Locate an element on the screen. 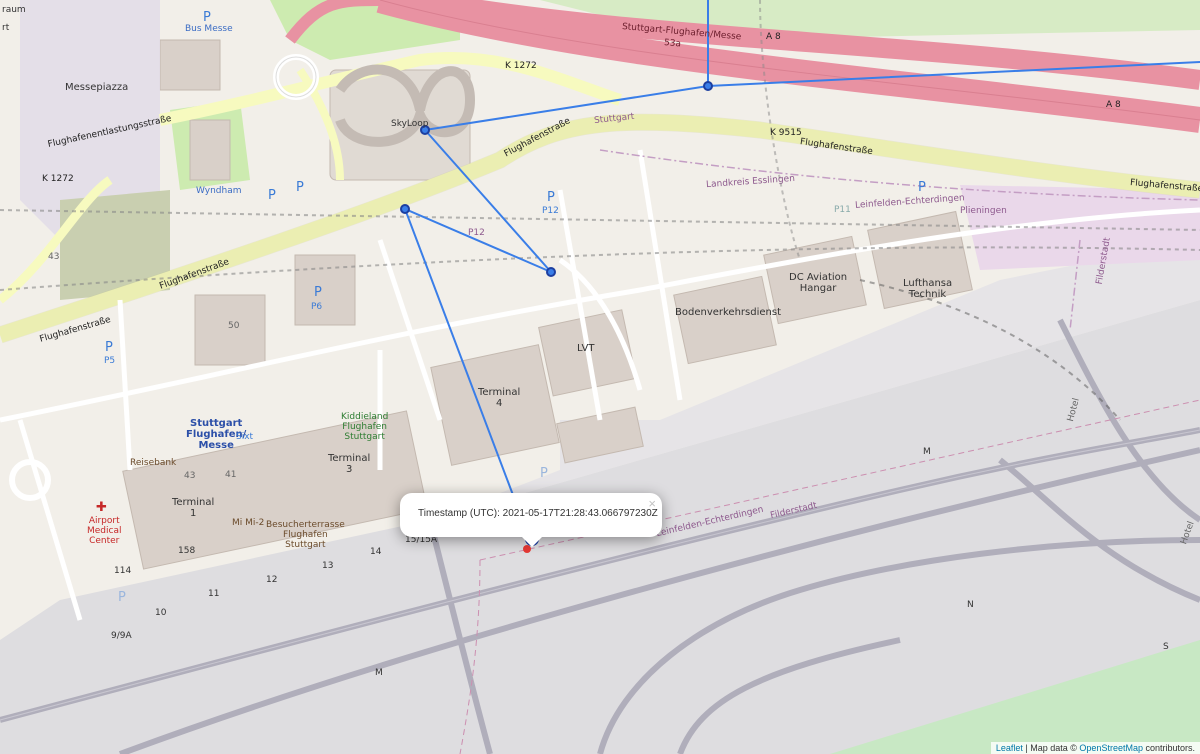 The height and width of the screenshot is (754, 1200). label-rt: rt is located at coordinates (6, 28).